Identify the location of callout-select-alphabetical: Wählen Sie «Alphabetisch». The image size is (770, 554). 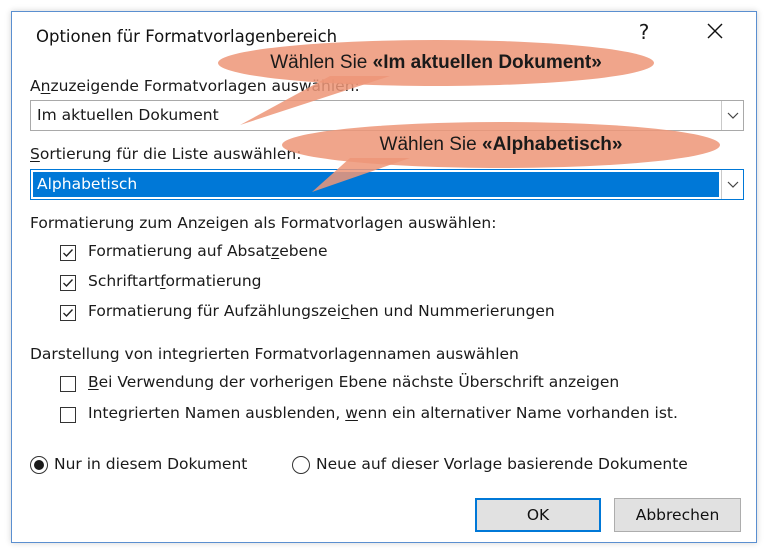
(501, 145).